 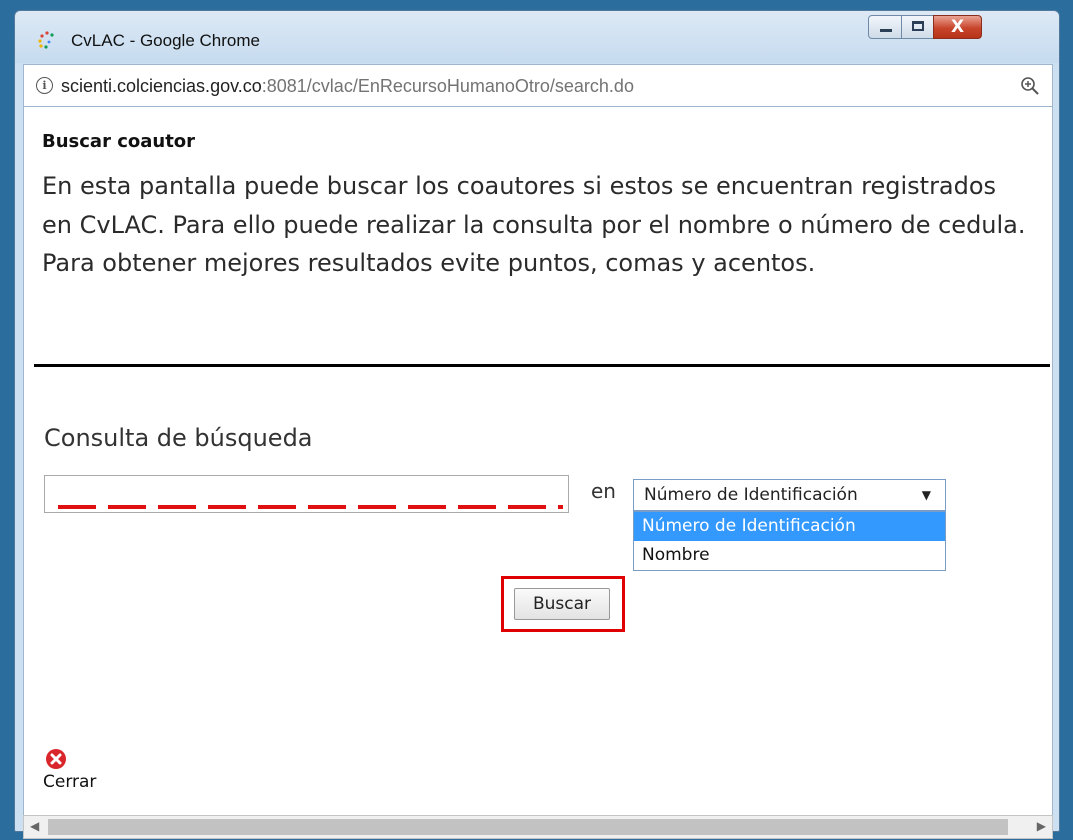 I want to click on search-field-select: Número de Identificación ▼, so click(x=789, y=495).